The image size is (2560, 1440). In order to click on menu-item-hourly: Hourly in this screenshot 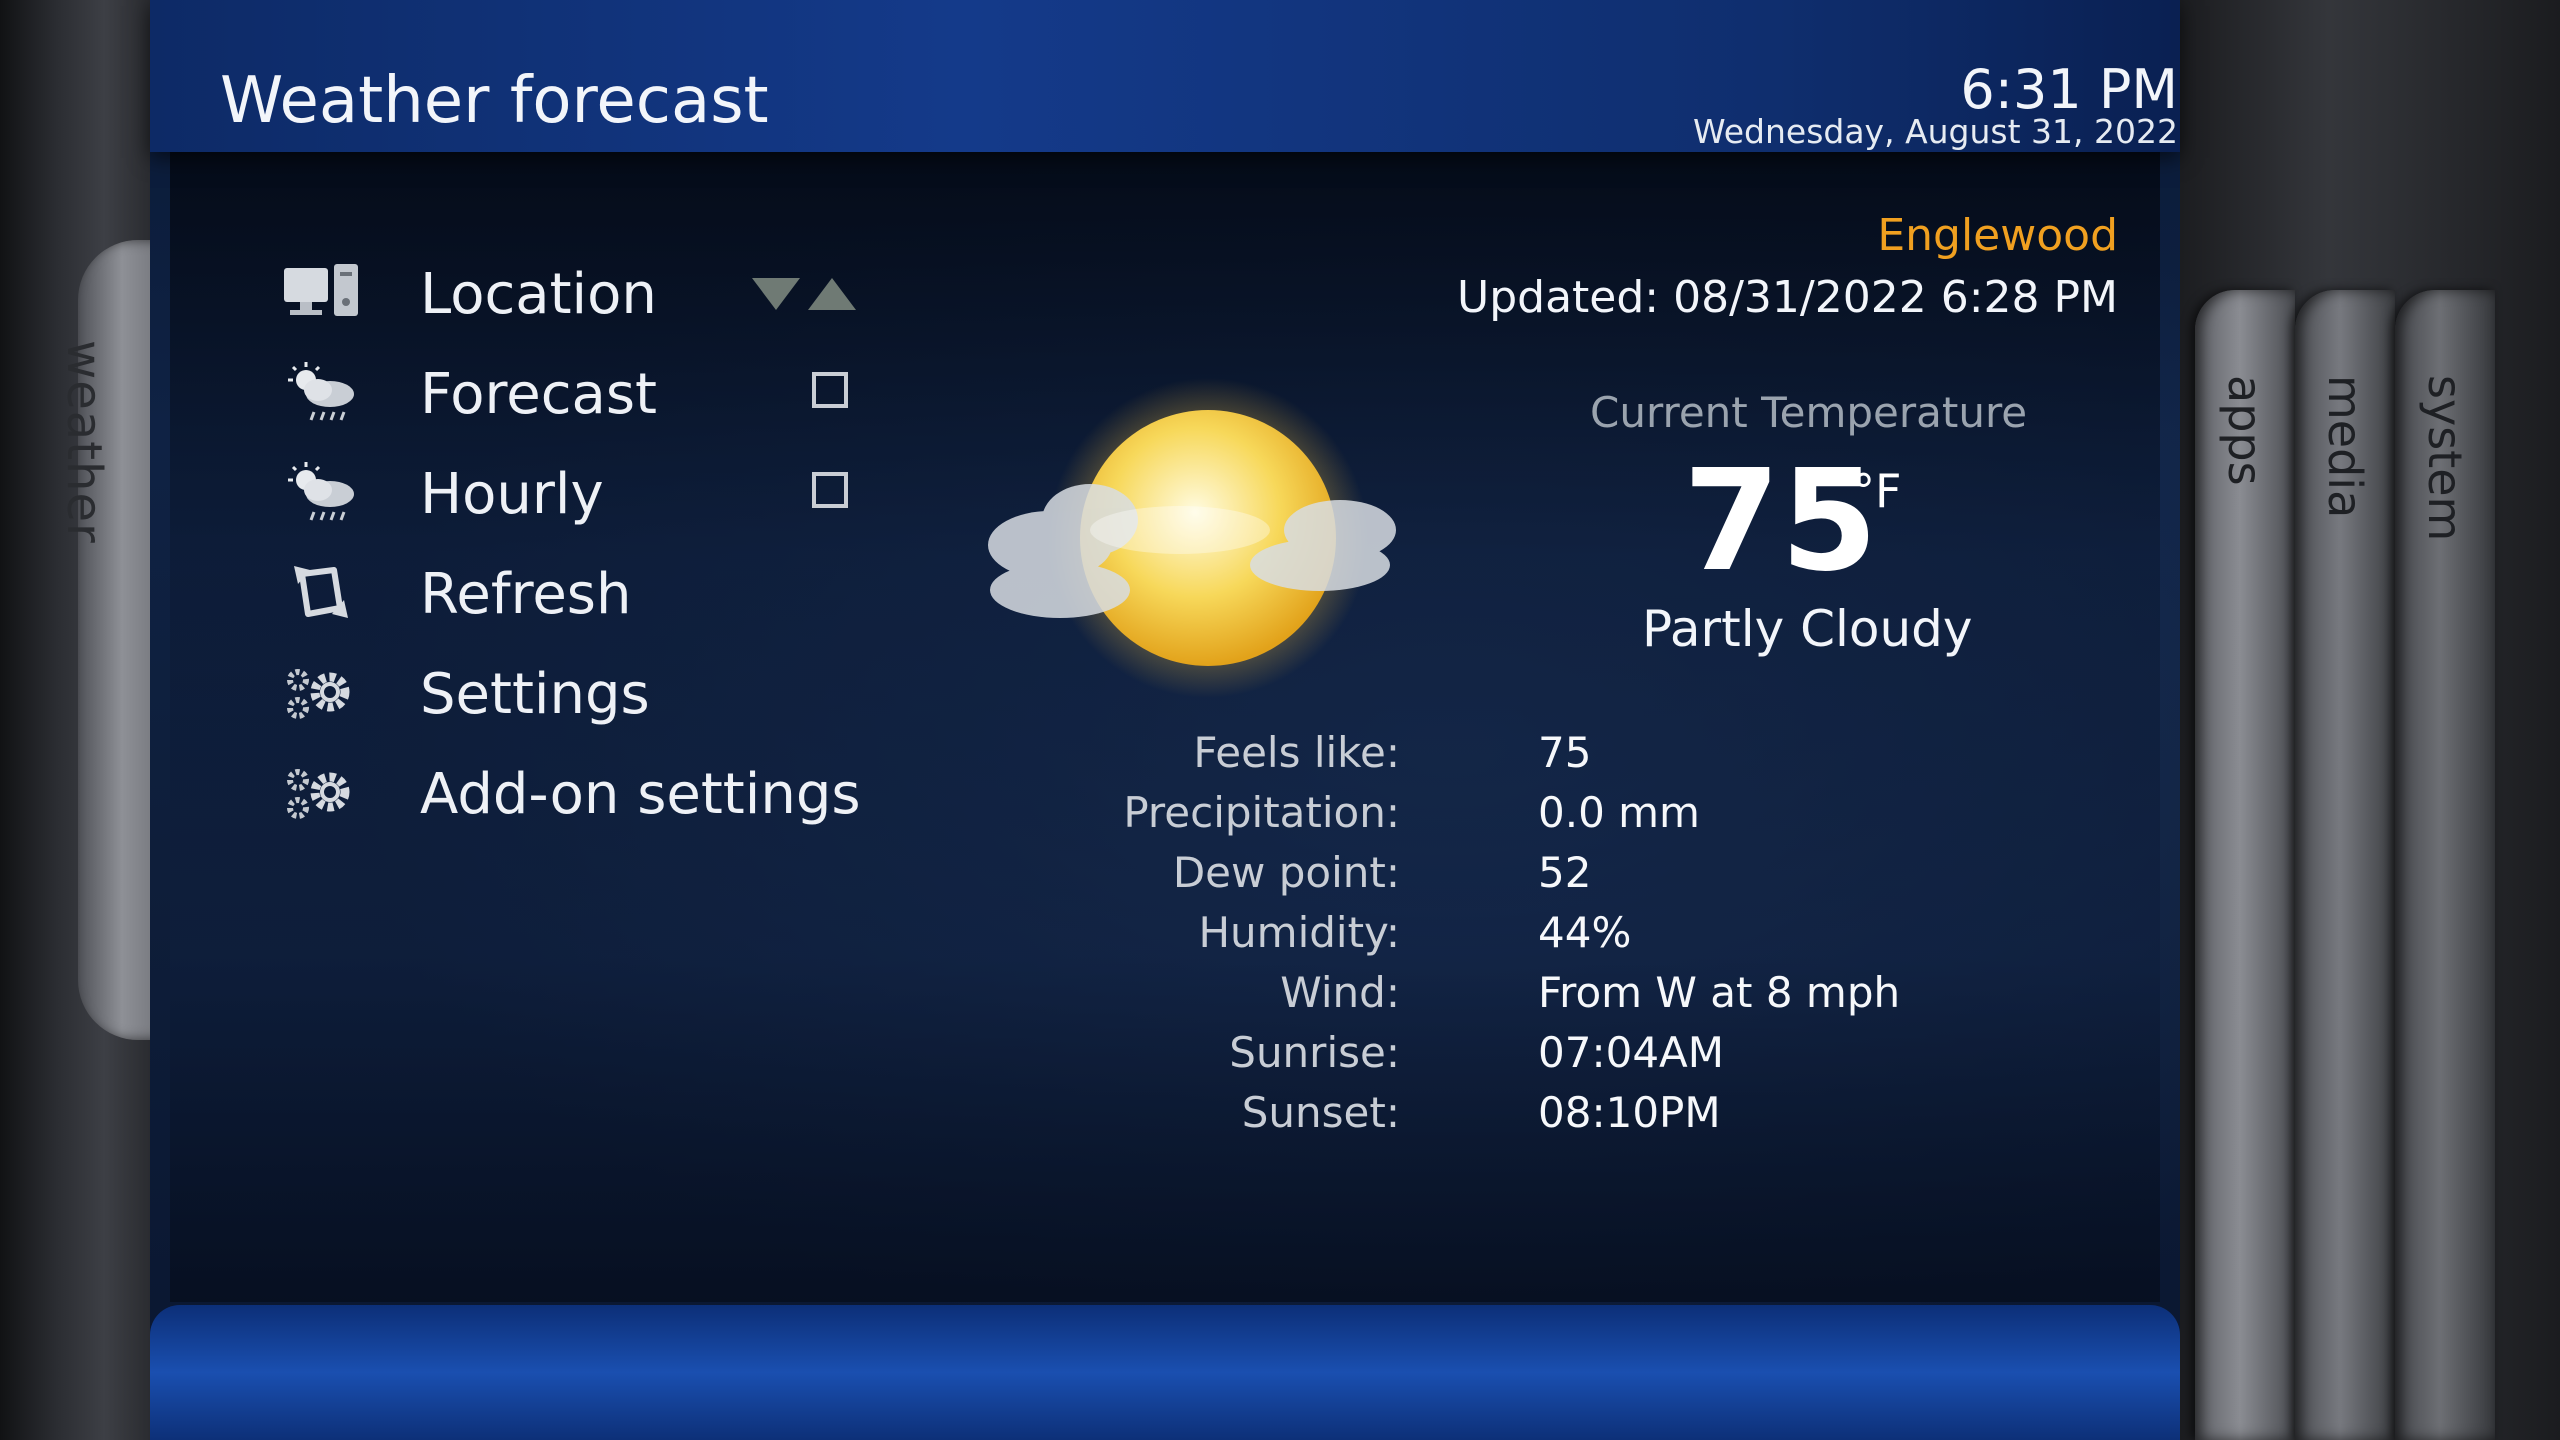, I will do `click(580, 492)`.